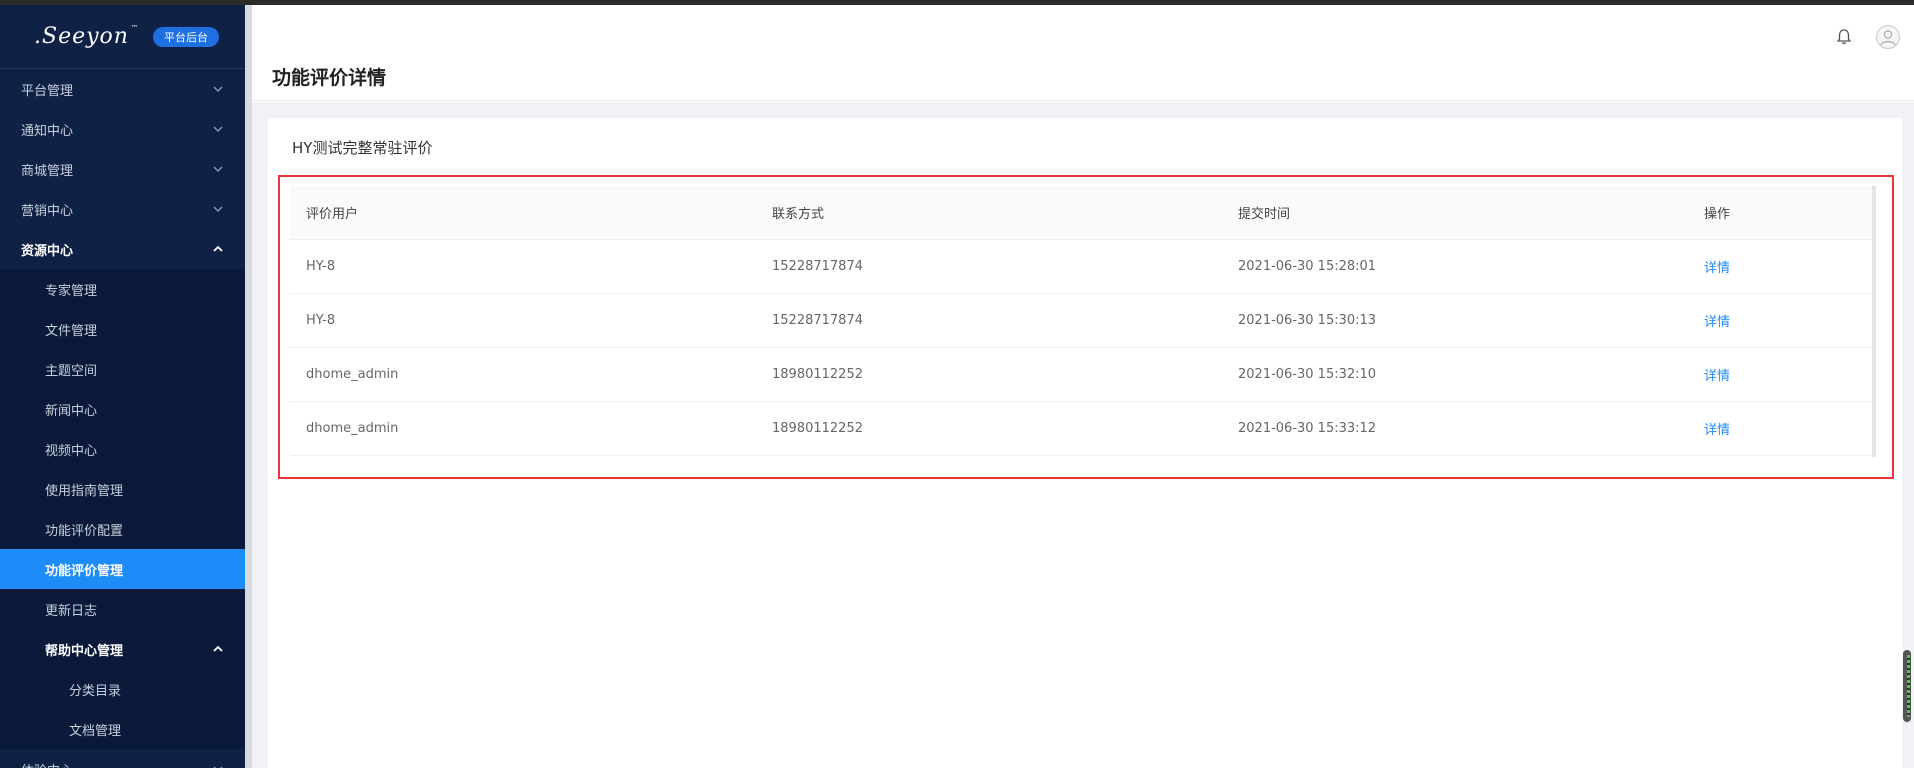 Image resolution: width=1914 pixels, height=768 pixels. I want to click on sidebar-item-label: 帮助中心管理, so click(84, 651).